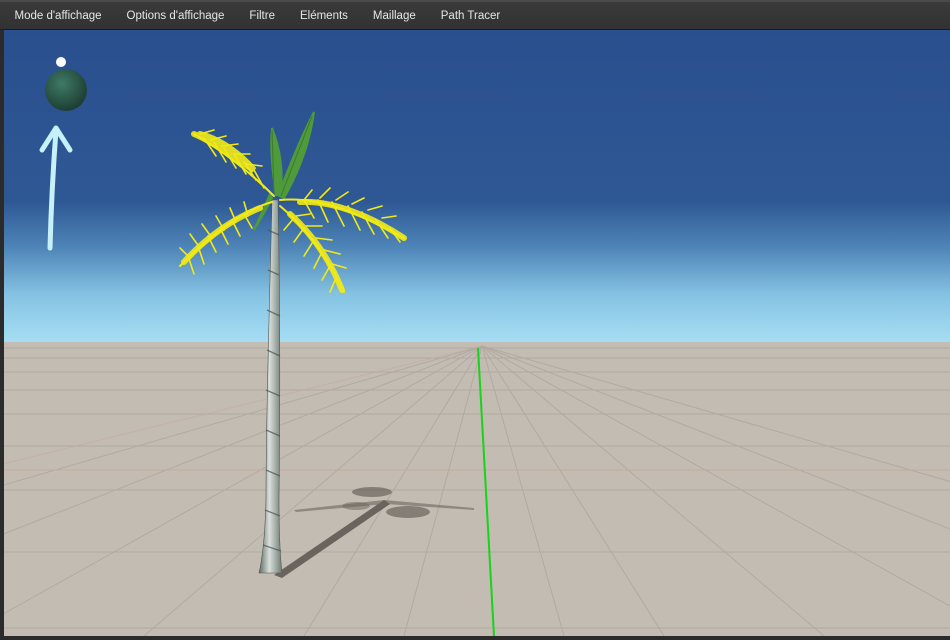 This screenshot has width=950, height=640. What do you see at coordinates (262, 16) in the screenshot?
I see `menu-filter: Filtre` at bounding box center [262, 16].